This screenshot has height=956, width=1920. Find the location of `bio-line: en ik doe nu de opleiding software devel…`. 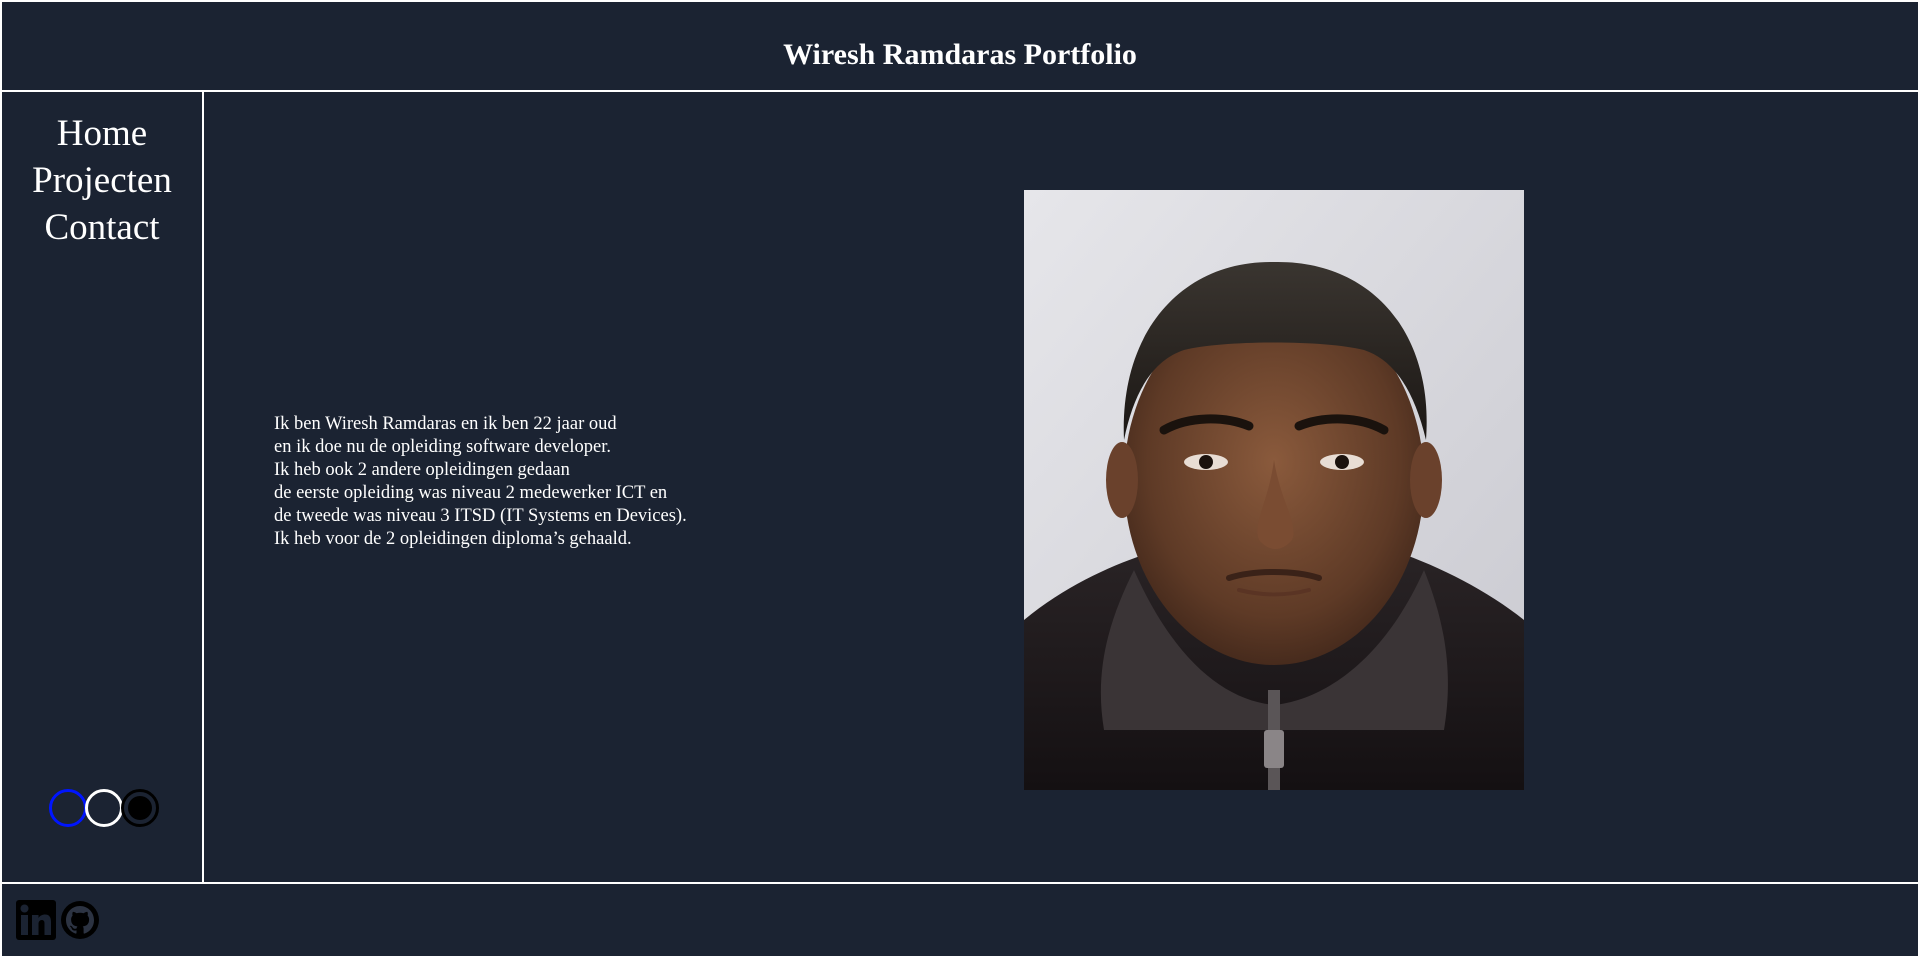

bio-line: en ik doe nu de opleiding software devel… is located at coordinates (443, 447).